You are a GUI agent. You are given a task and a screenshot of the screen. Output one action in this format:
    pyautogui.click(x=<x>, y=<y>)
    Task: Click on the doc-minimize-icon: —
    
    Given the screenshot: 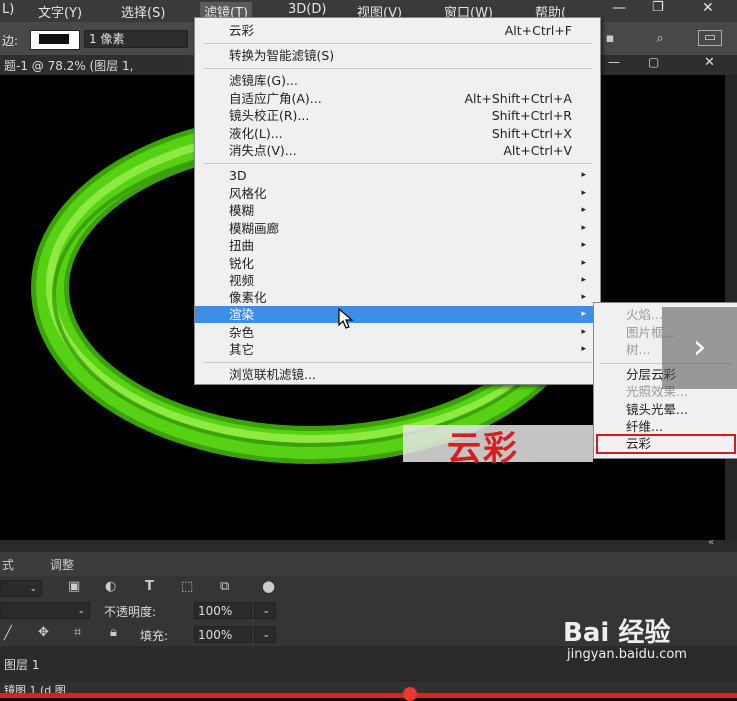 What is the action you would take?
    pyautogui.click(x=614, y=62)
    